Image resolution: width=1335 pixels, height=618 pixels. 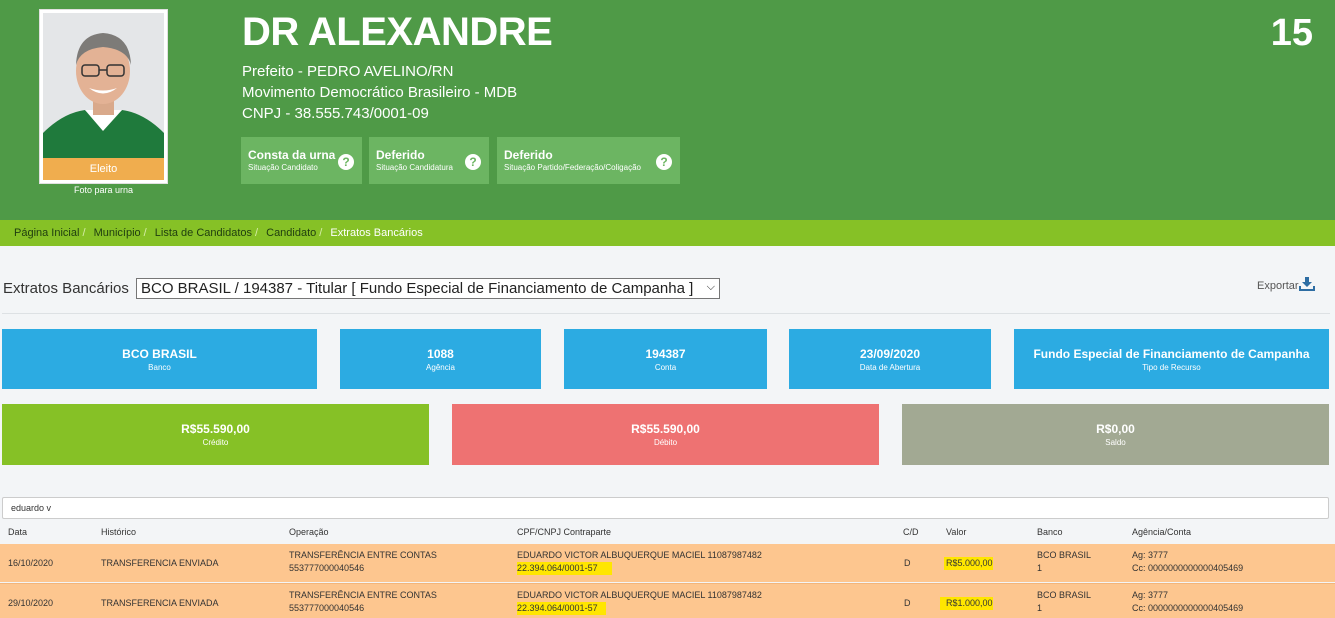 I want to click on status-title: Deferido, so click(x=528, y=155).